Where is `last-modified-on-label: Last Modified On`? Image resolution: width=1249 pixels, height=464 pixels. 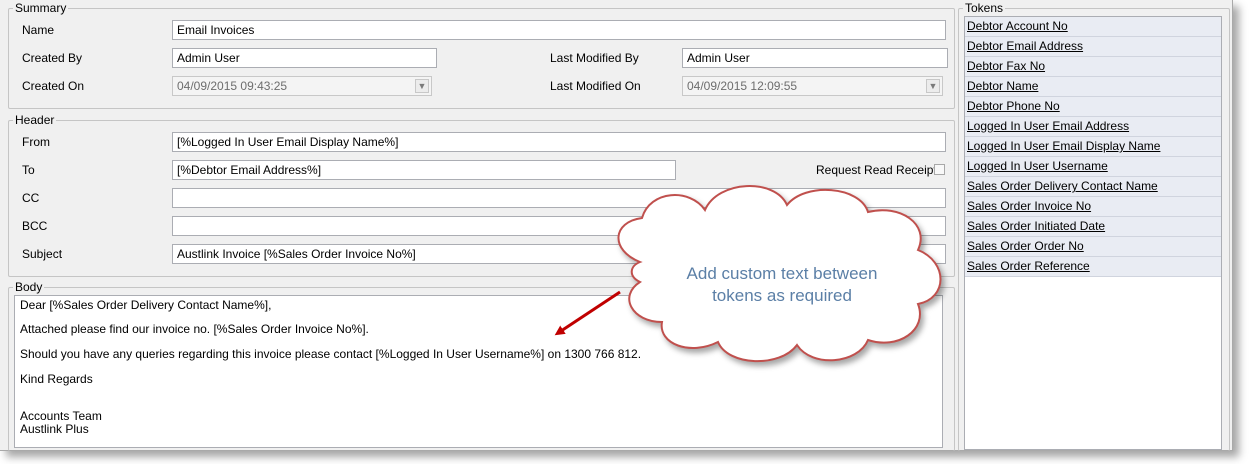
last-modified-on-label: Last Modified On is located at coordinates (595, 86).